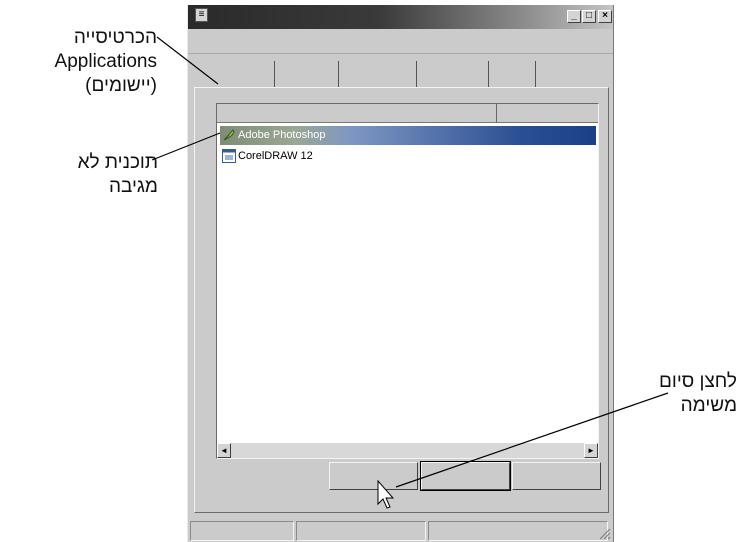 The width and height of the screenshot is (742, 542). Describe the element at coordinates (186, 146) in the screenshot. I see `leader-line-not-responding` at that location.